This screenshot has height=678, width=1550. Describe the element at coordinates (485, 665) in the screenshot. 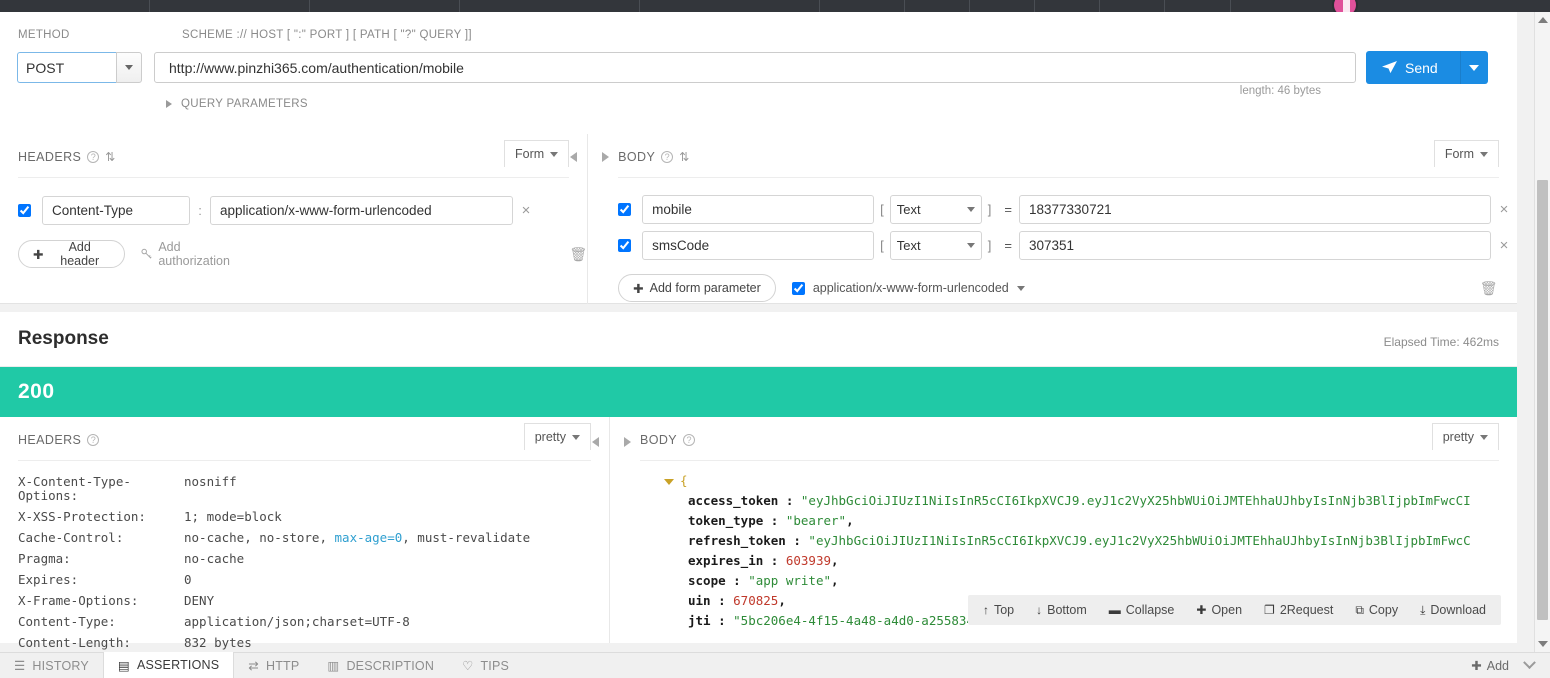

I see `tab-tips: ♡ TIPS` at that location.